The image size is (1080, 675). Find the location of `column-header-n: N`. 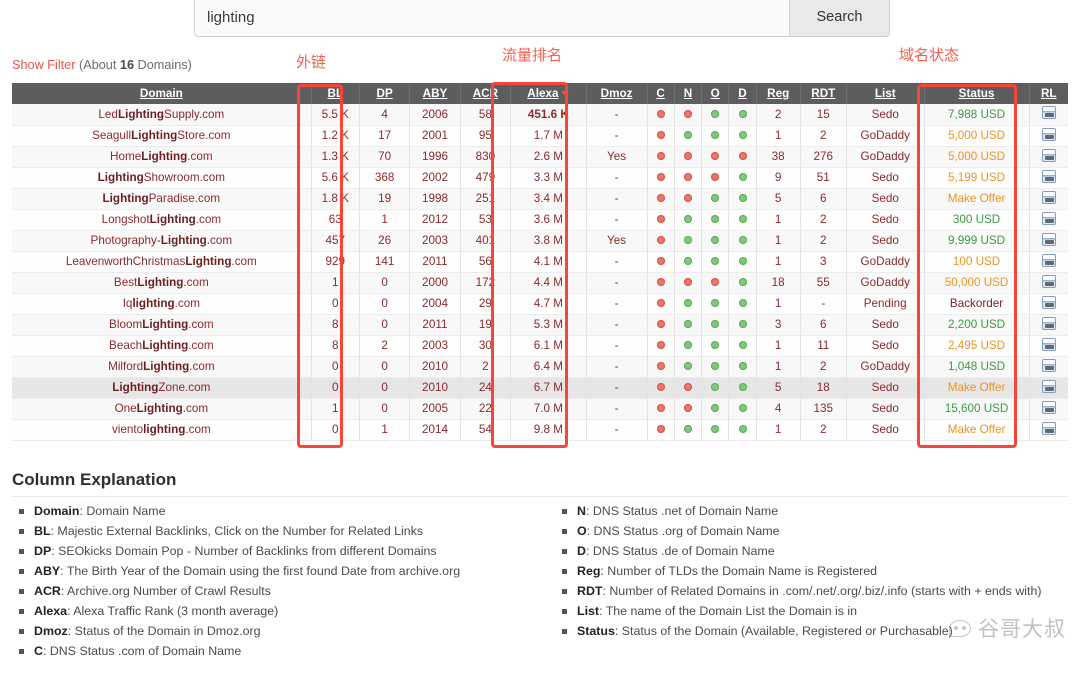

column-header-n: N is located at coordinates (688, 93).